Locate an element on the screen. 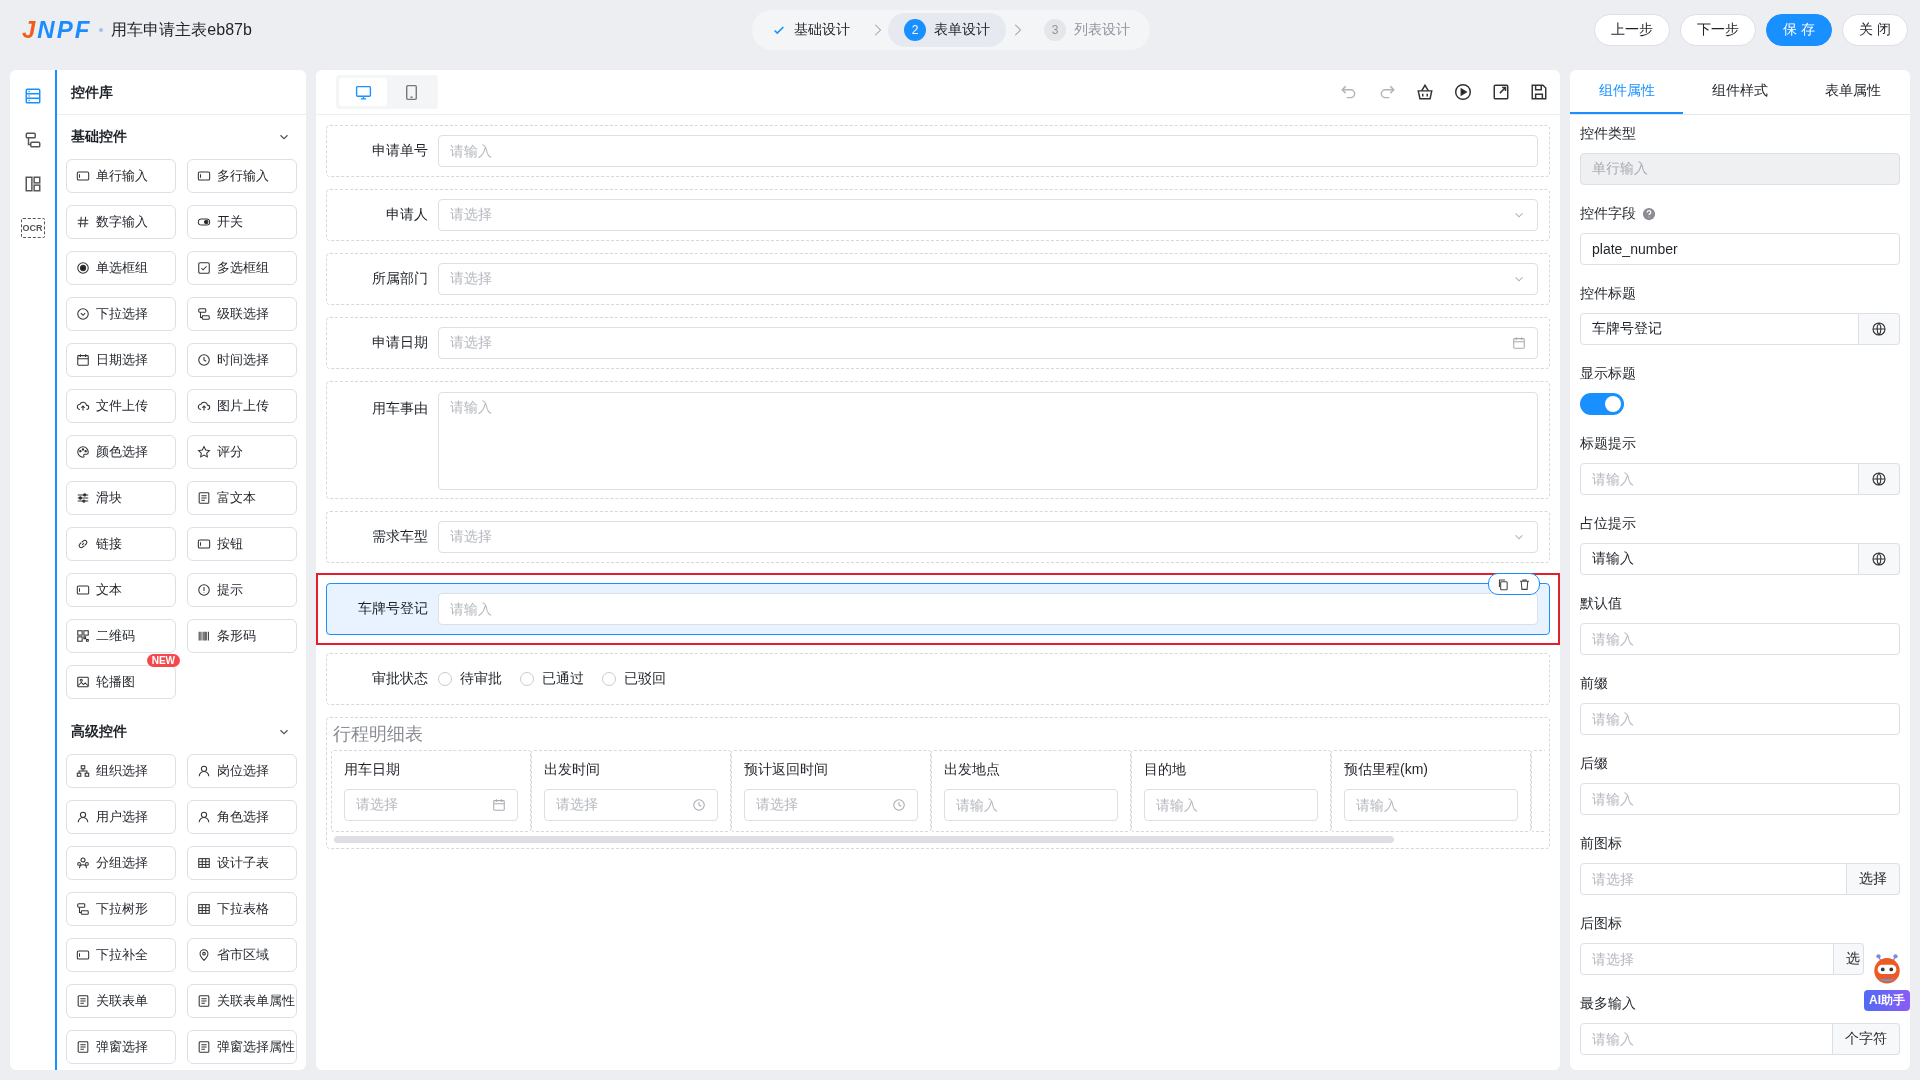  scrollbar-thumb is located at coordinates (864, 839).